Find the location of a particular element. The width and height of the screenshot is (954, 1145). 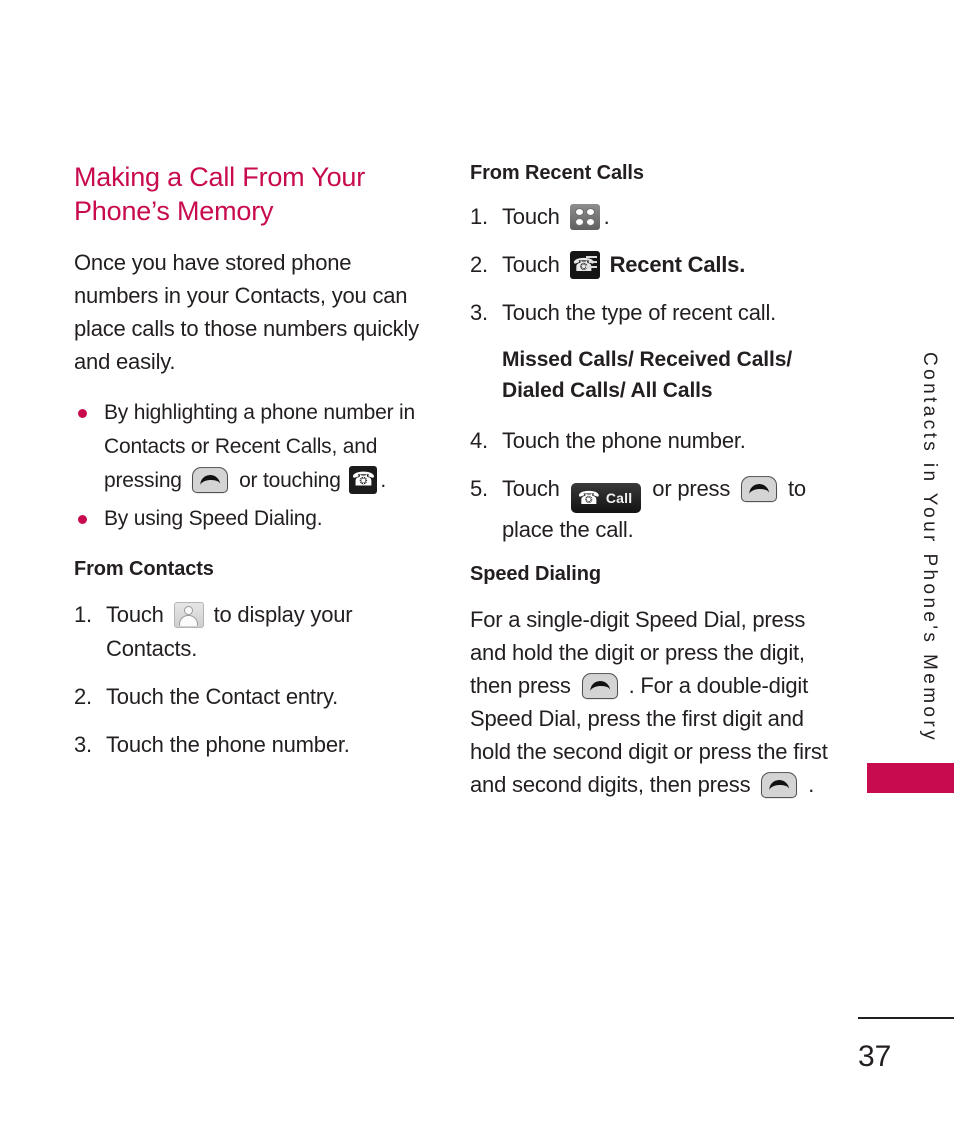

list-item: 2. Touch ☎ Recent Calls. is located at coordinates (650, 265).